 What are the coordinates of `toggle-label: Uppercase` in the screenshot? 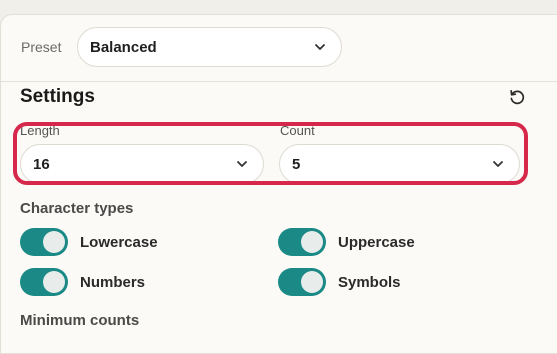 It's located at (376, 242).